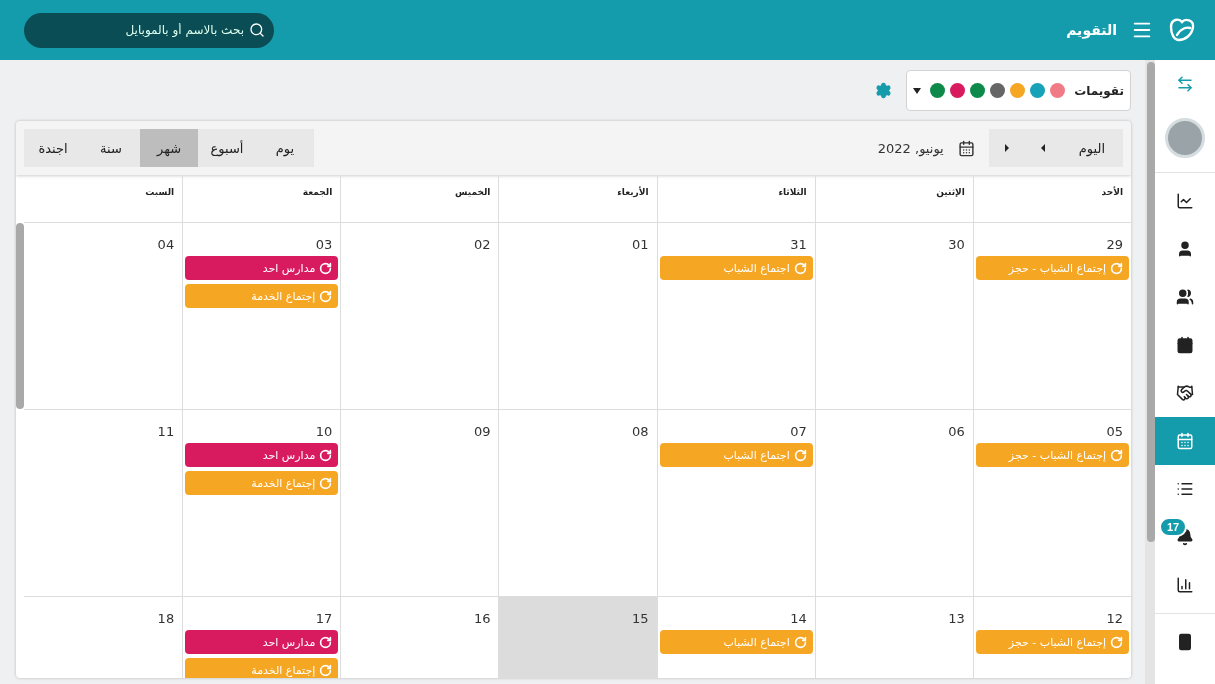  What do you see at coordinates (893, 637) in the screenshot?
I see `day-cell: 13` at bounding box center [893, 637].